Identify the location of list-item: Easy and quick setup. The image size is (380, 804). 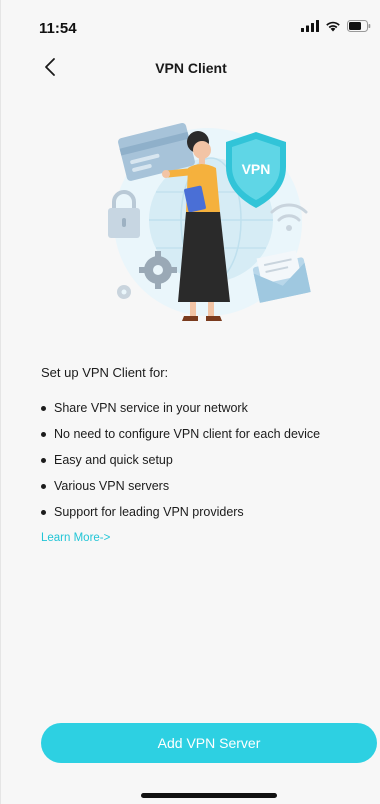
(180, 460).